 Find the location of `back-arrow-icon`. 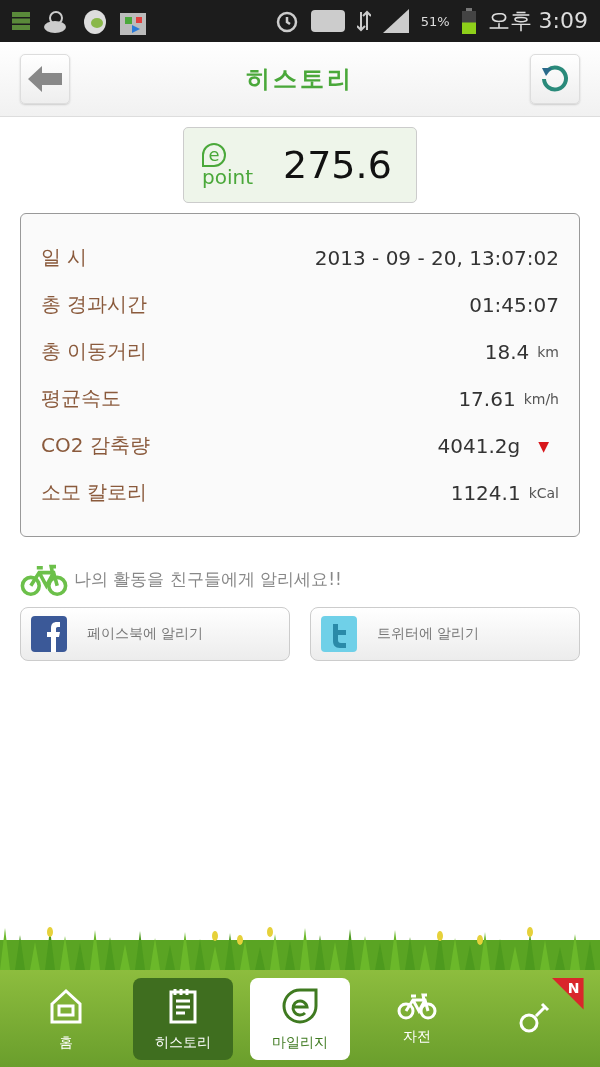

back-arrow-icon is located at coordinates (45, 79).